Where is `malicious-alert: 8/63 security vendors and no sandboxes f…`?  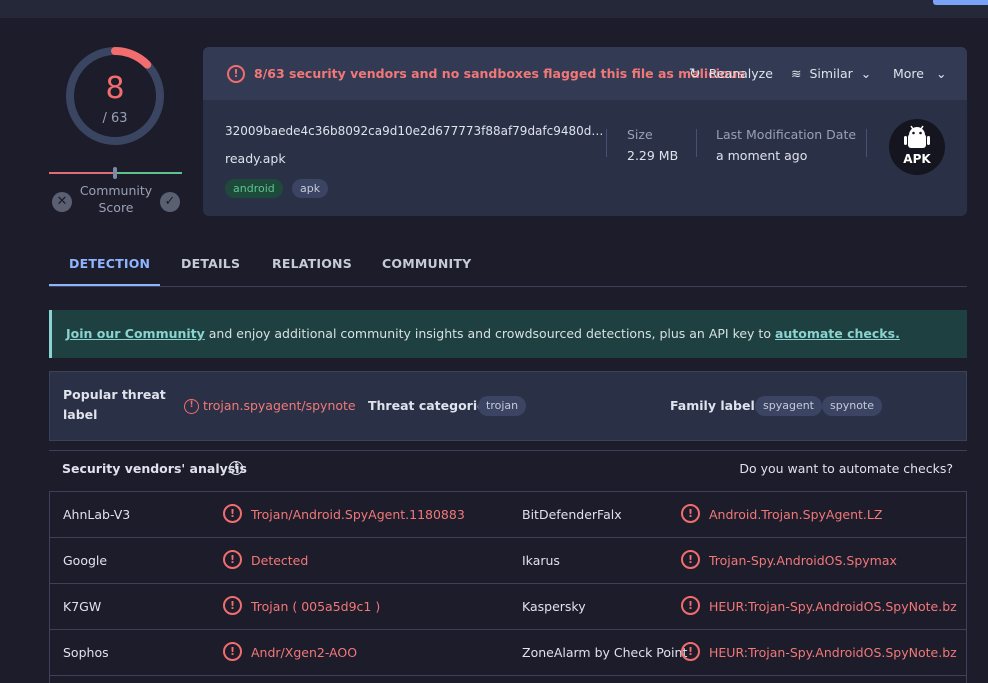
malicious-alert: 8/63 security vendors and no sandboxes f… is located at coordinates (499, 73).